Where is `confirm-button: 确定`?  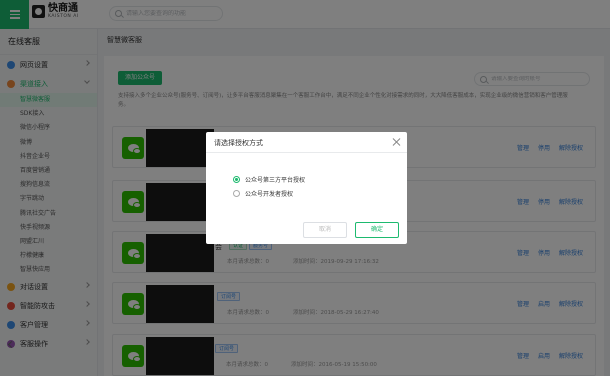 confirm-button: 确定 is located at coordinates (377, 230).